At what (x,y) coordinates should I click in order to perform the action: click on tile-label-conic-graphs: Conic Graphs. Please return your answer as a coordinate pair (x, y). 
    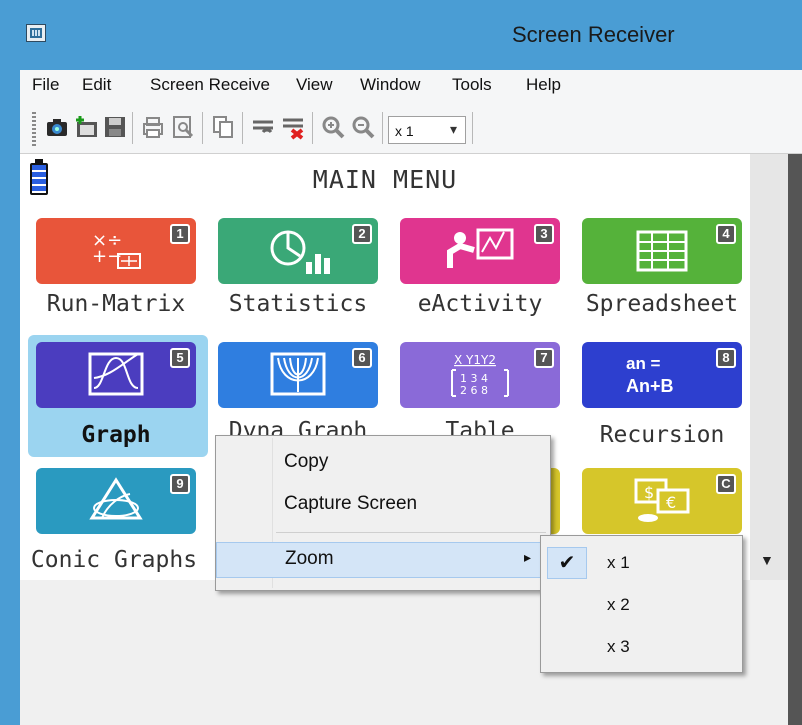
    Looking at the image, I should click on (114, 560).